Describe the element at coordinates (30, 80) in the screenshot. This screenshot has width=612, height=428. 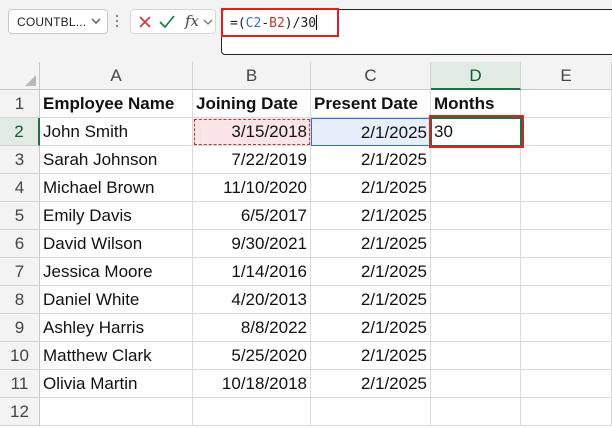
I see `select-all-icon` at that location.